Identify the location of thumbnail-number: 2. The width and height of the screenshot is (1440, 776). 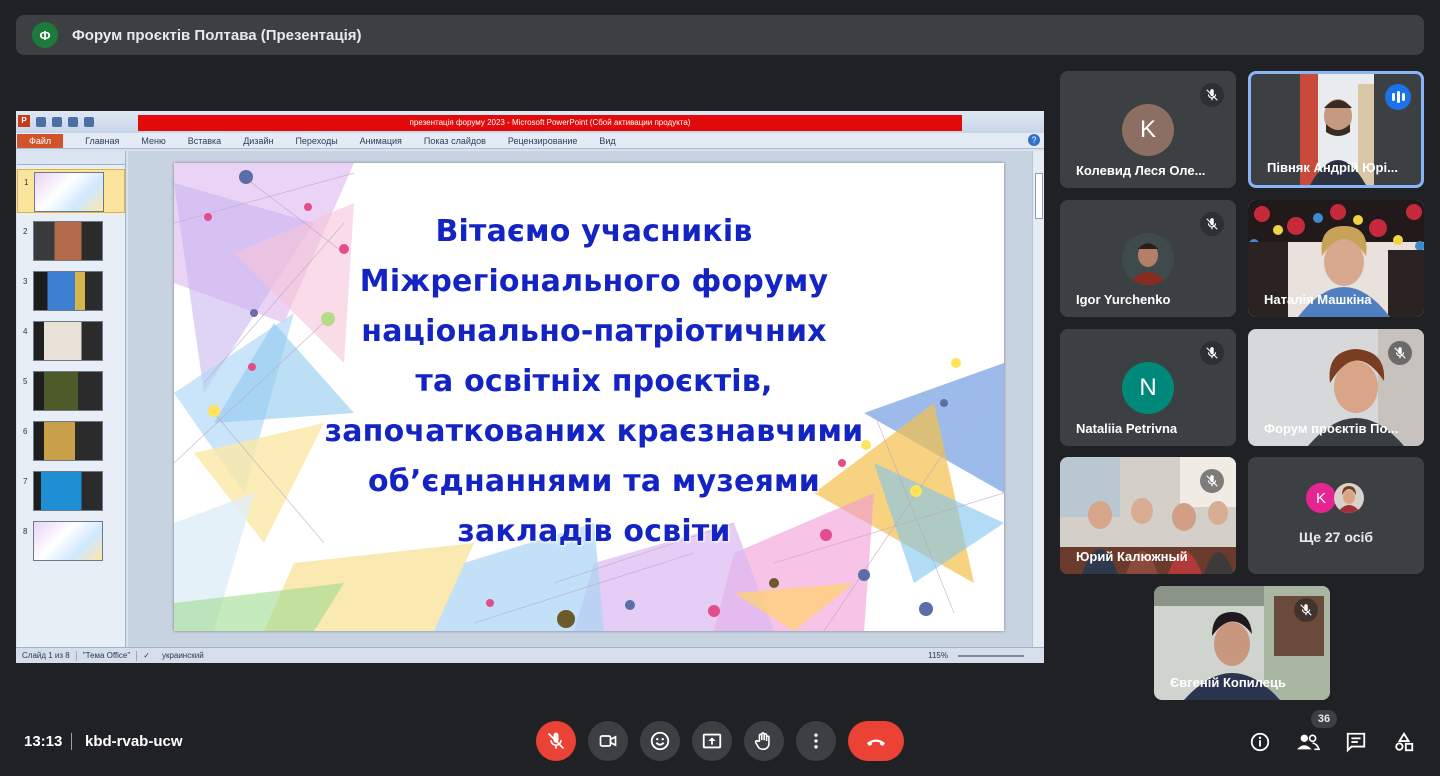
(25, 231).